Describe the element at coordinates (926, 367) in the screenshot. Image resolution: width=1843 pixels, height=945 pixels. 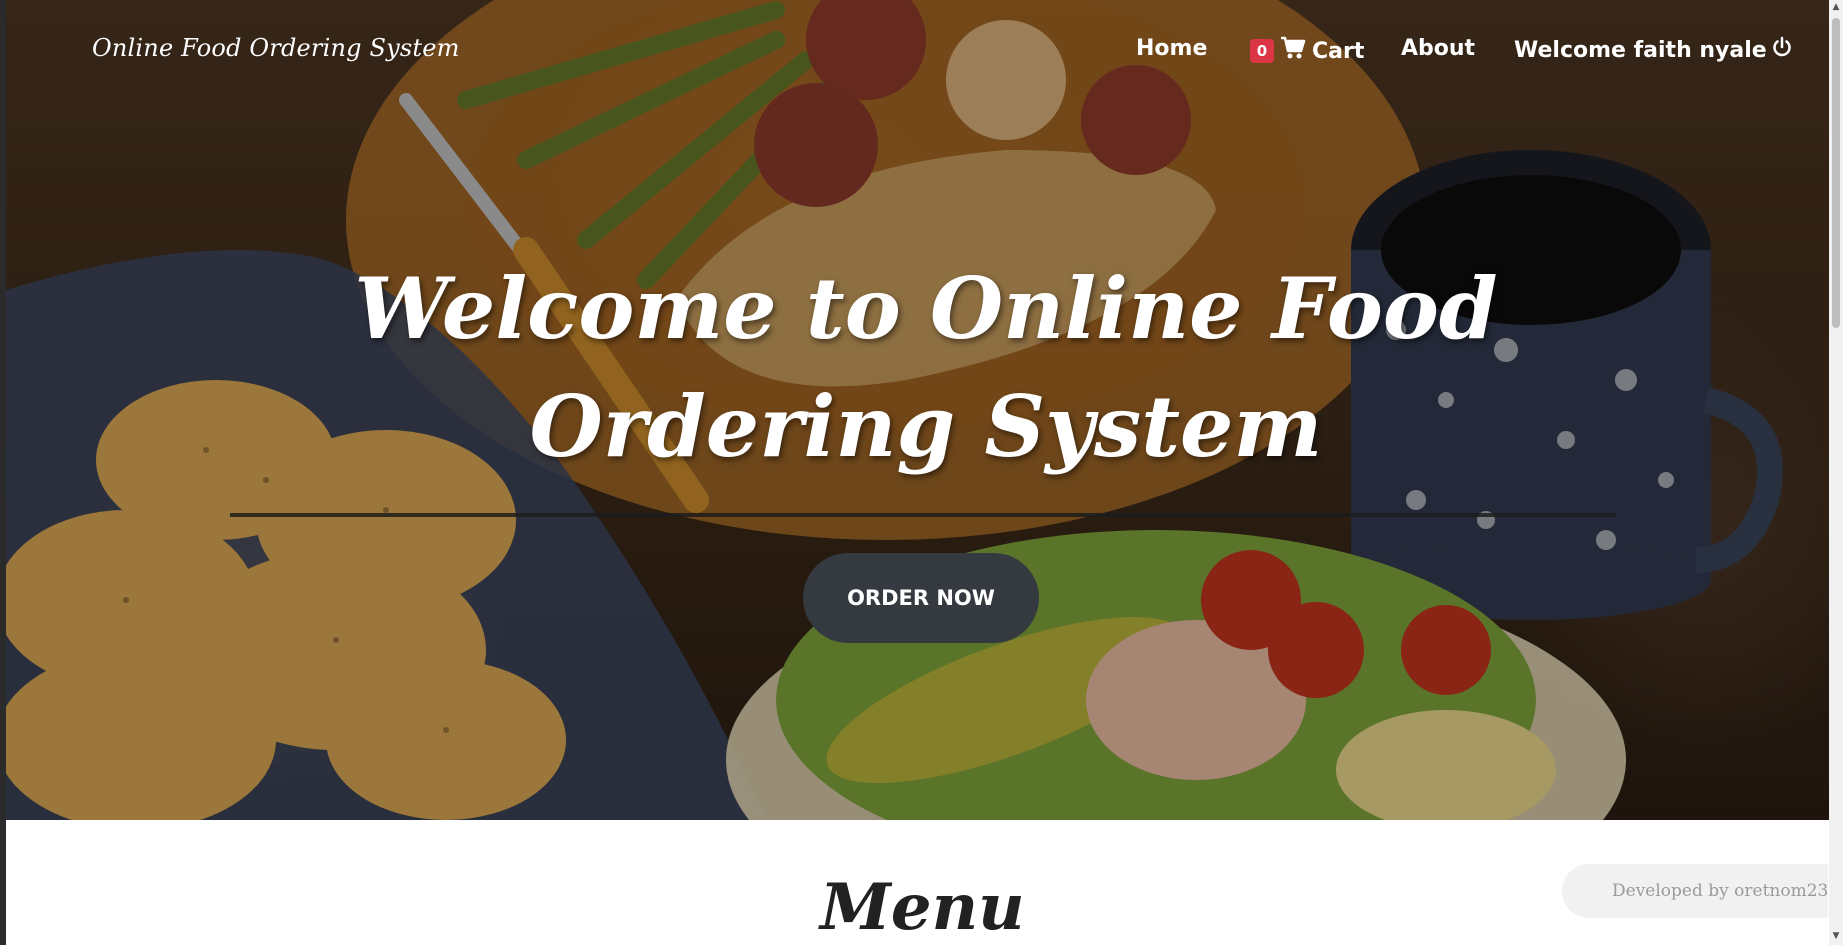
I see `hero-title: Welcome to Online Food Ordering System` at that location.